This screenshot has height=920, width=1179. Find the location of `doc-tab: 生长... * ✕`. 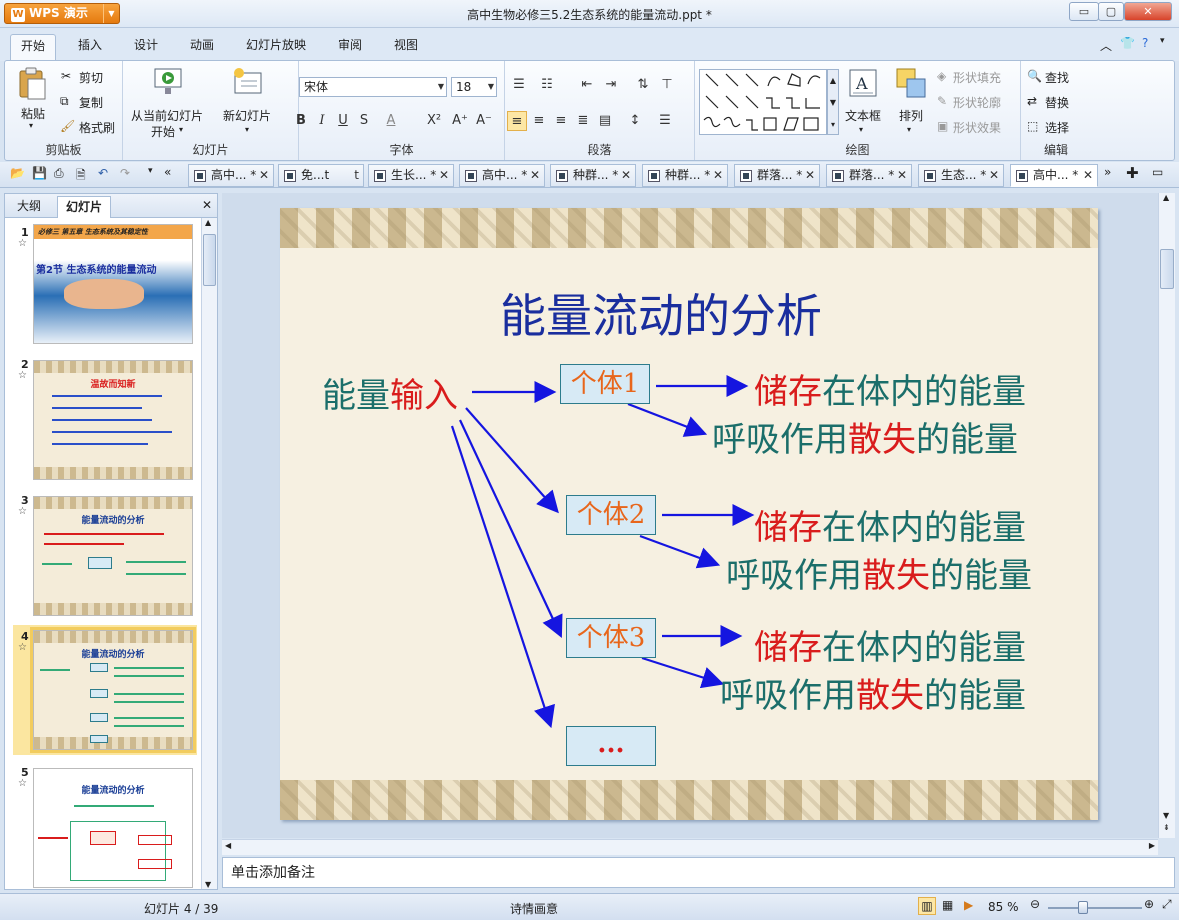

doc-tab: 生长... * ✕ is located at coordinates (411, 175).